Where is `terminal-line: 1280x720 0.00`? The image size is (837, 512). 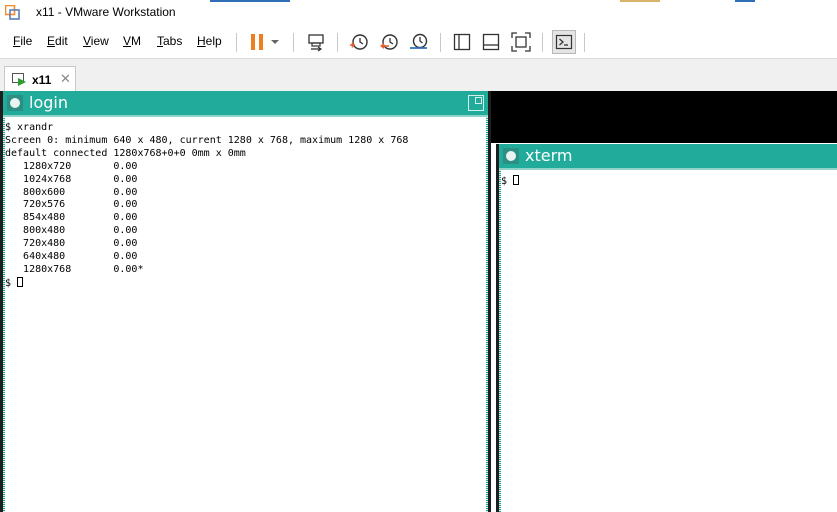
terminal-line: 1280x720 0.00 is located at coordinates (71, 166).